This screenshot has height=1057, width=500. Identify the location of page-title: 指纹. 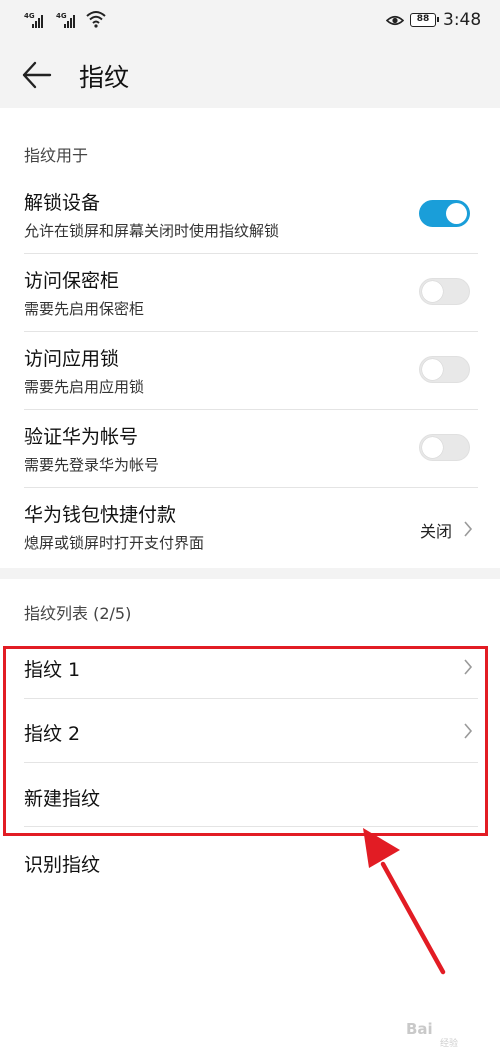
(104, 77).